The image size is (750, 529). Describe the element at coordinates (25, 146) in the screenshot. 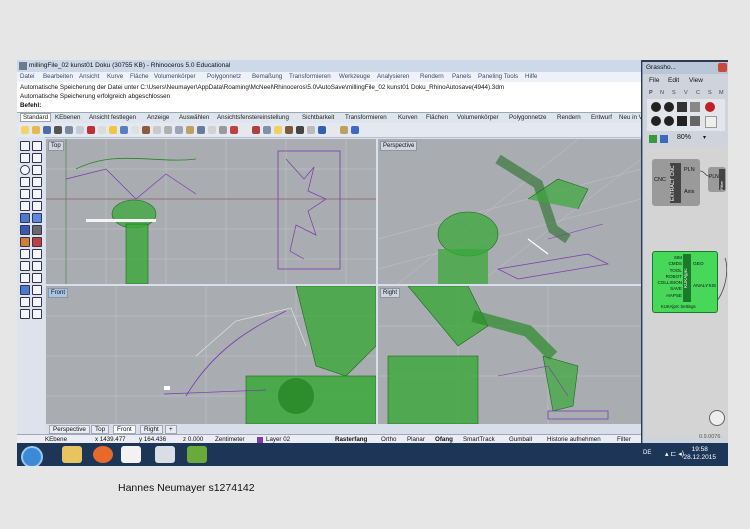

I see `select-points-icon` at that location.